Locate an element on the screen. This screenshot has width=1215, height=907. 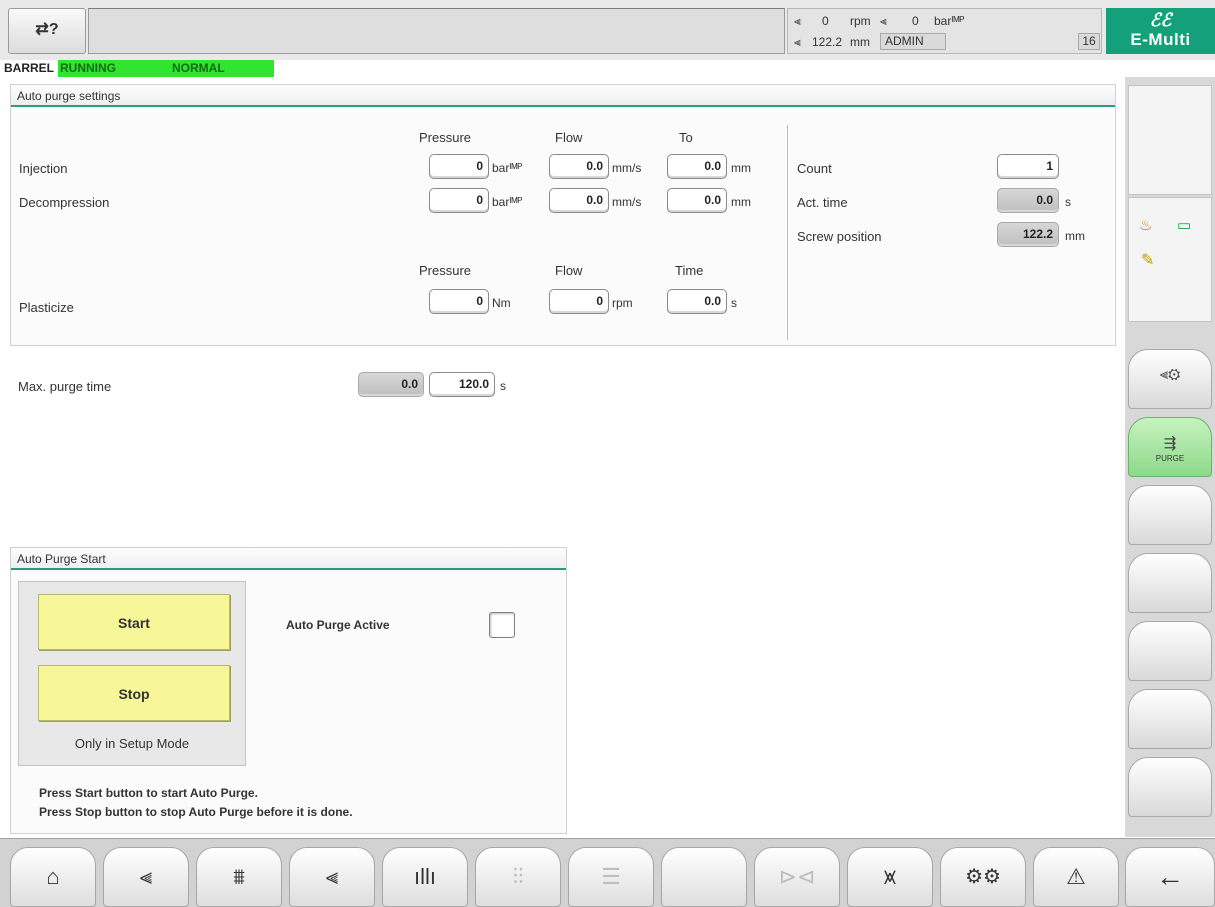
screw-speed-icon: ⫷ is located at coordinates (797, 21).